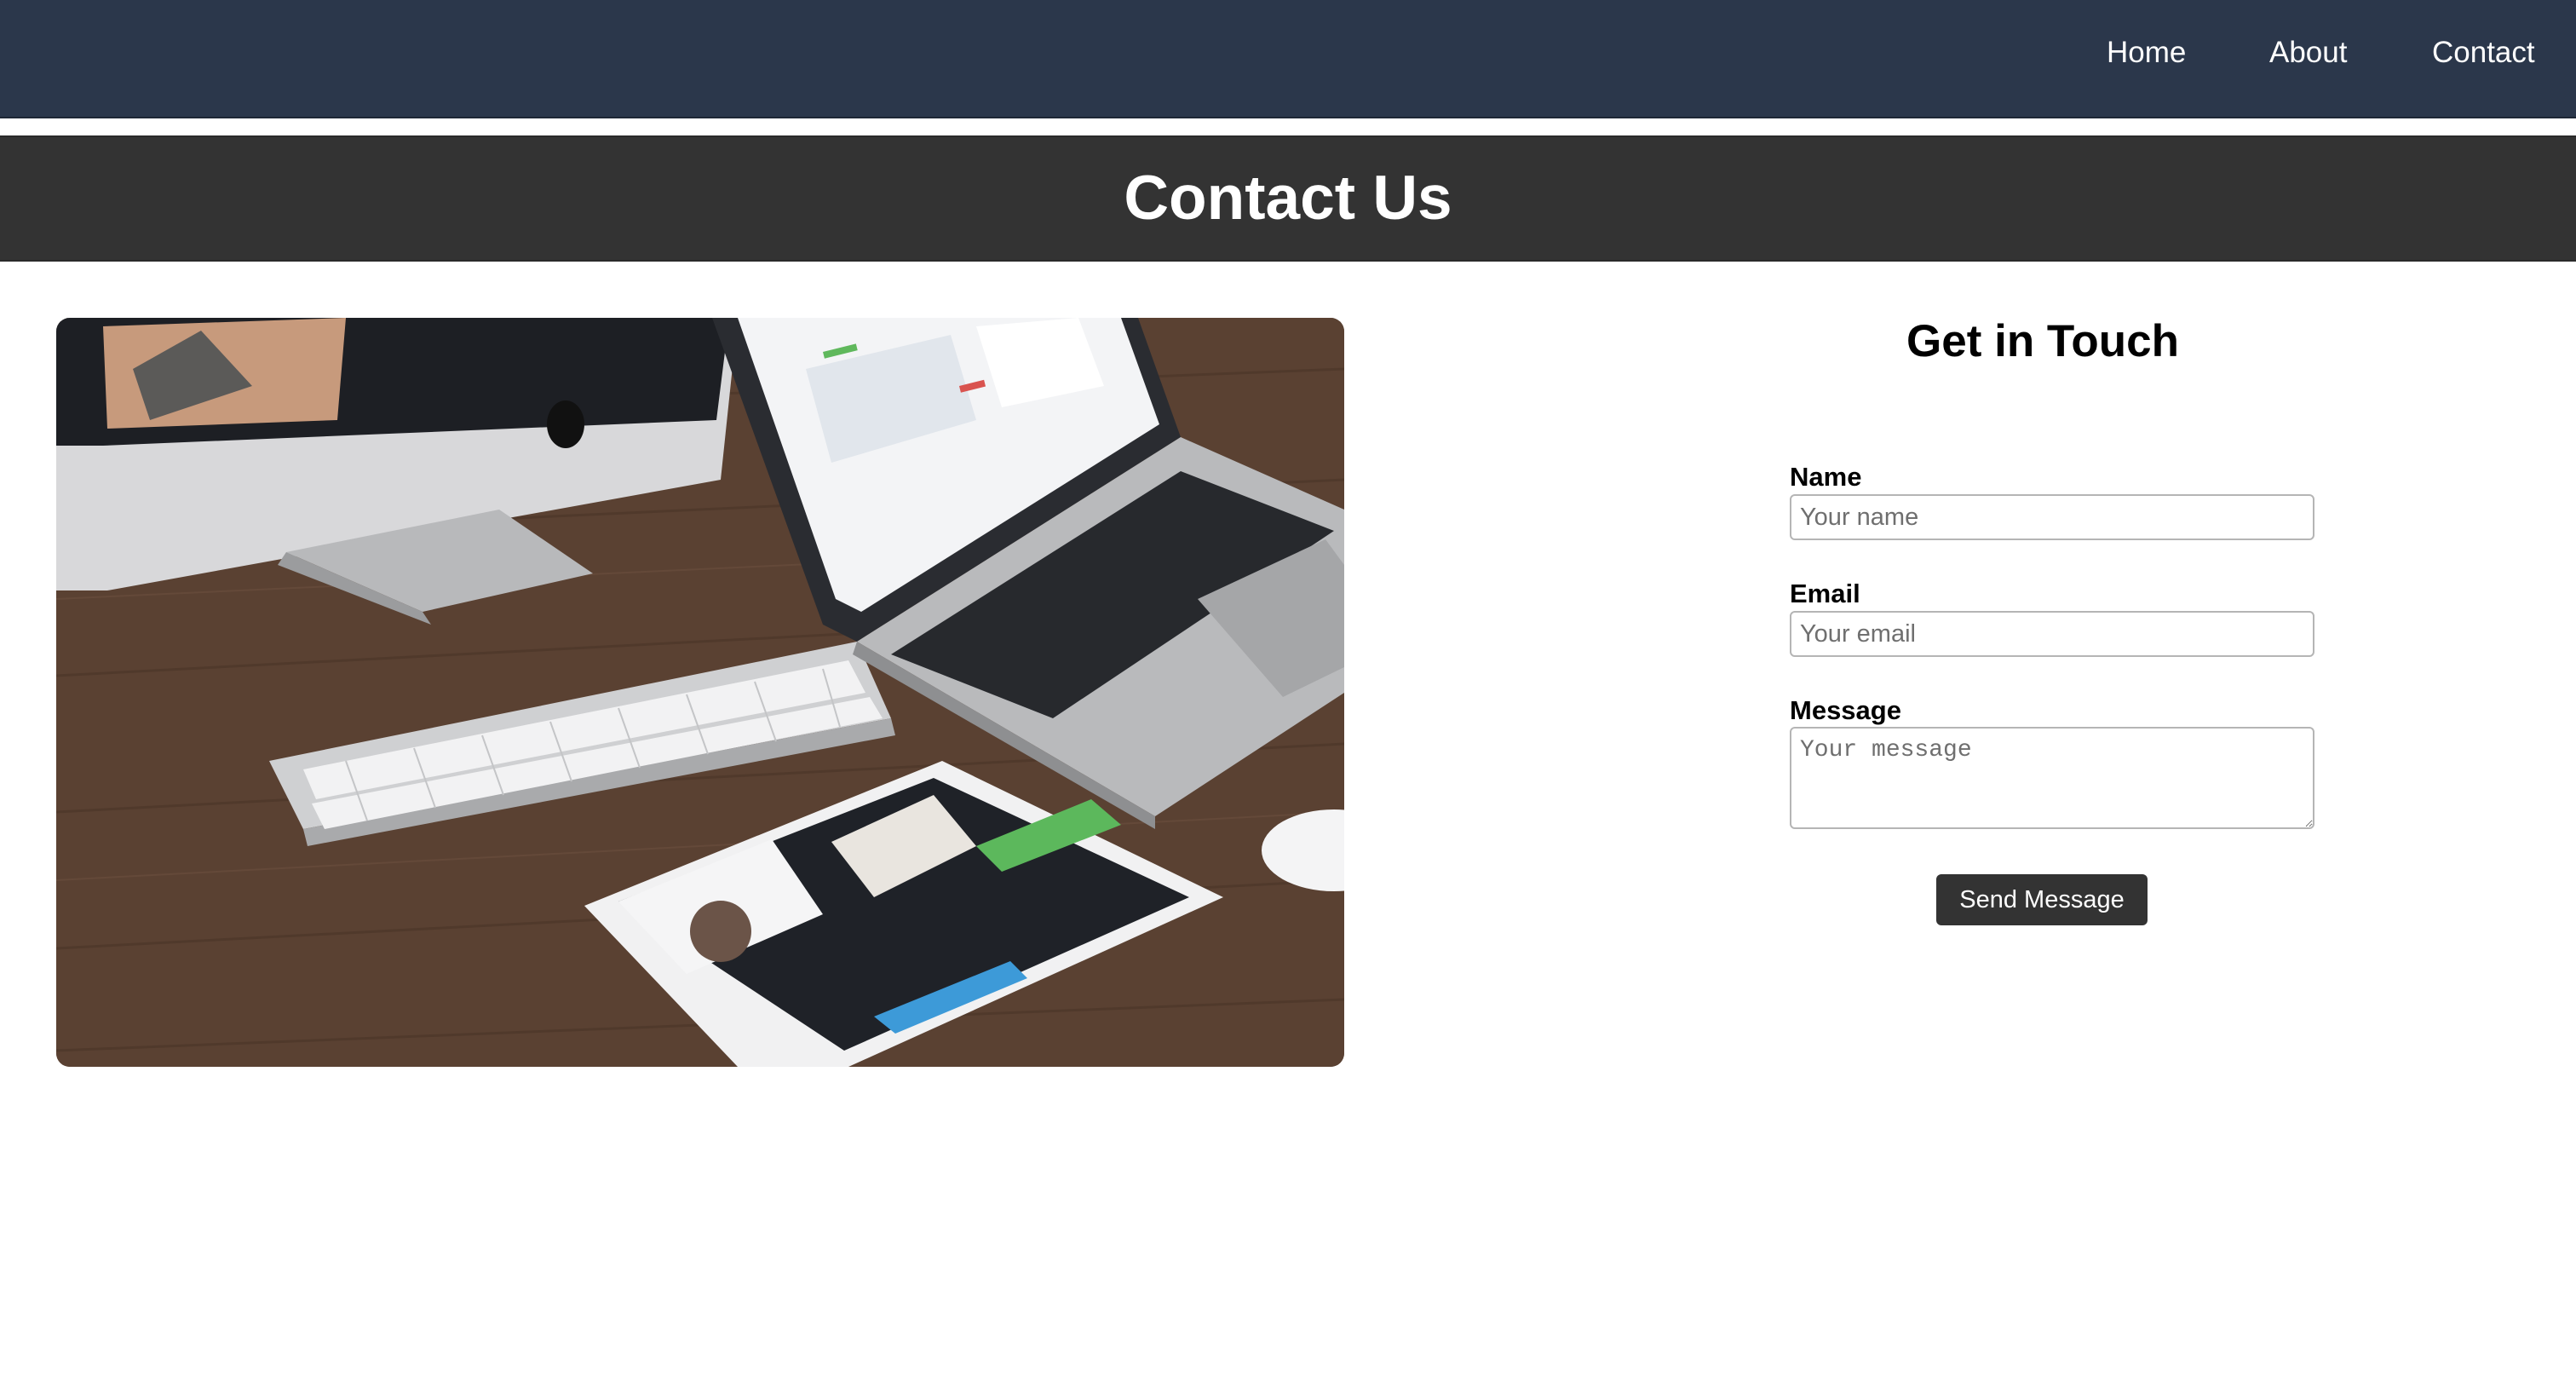 Image resolution: width=2576 pixels, height=1394 pixels. What do you see at coordinates (2043, 341) in the screenshot?
I see `form-title: Get in Touch` at bounding box center [2043, 341].